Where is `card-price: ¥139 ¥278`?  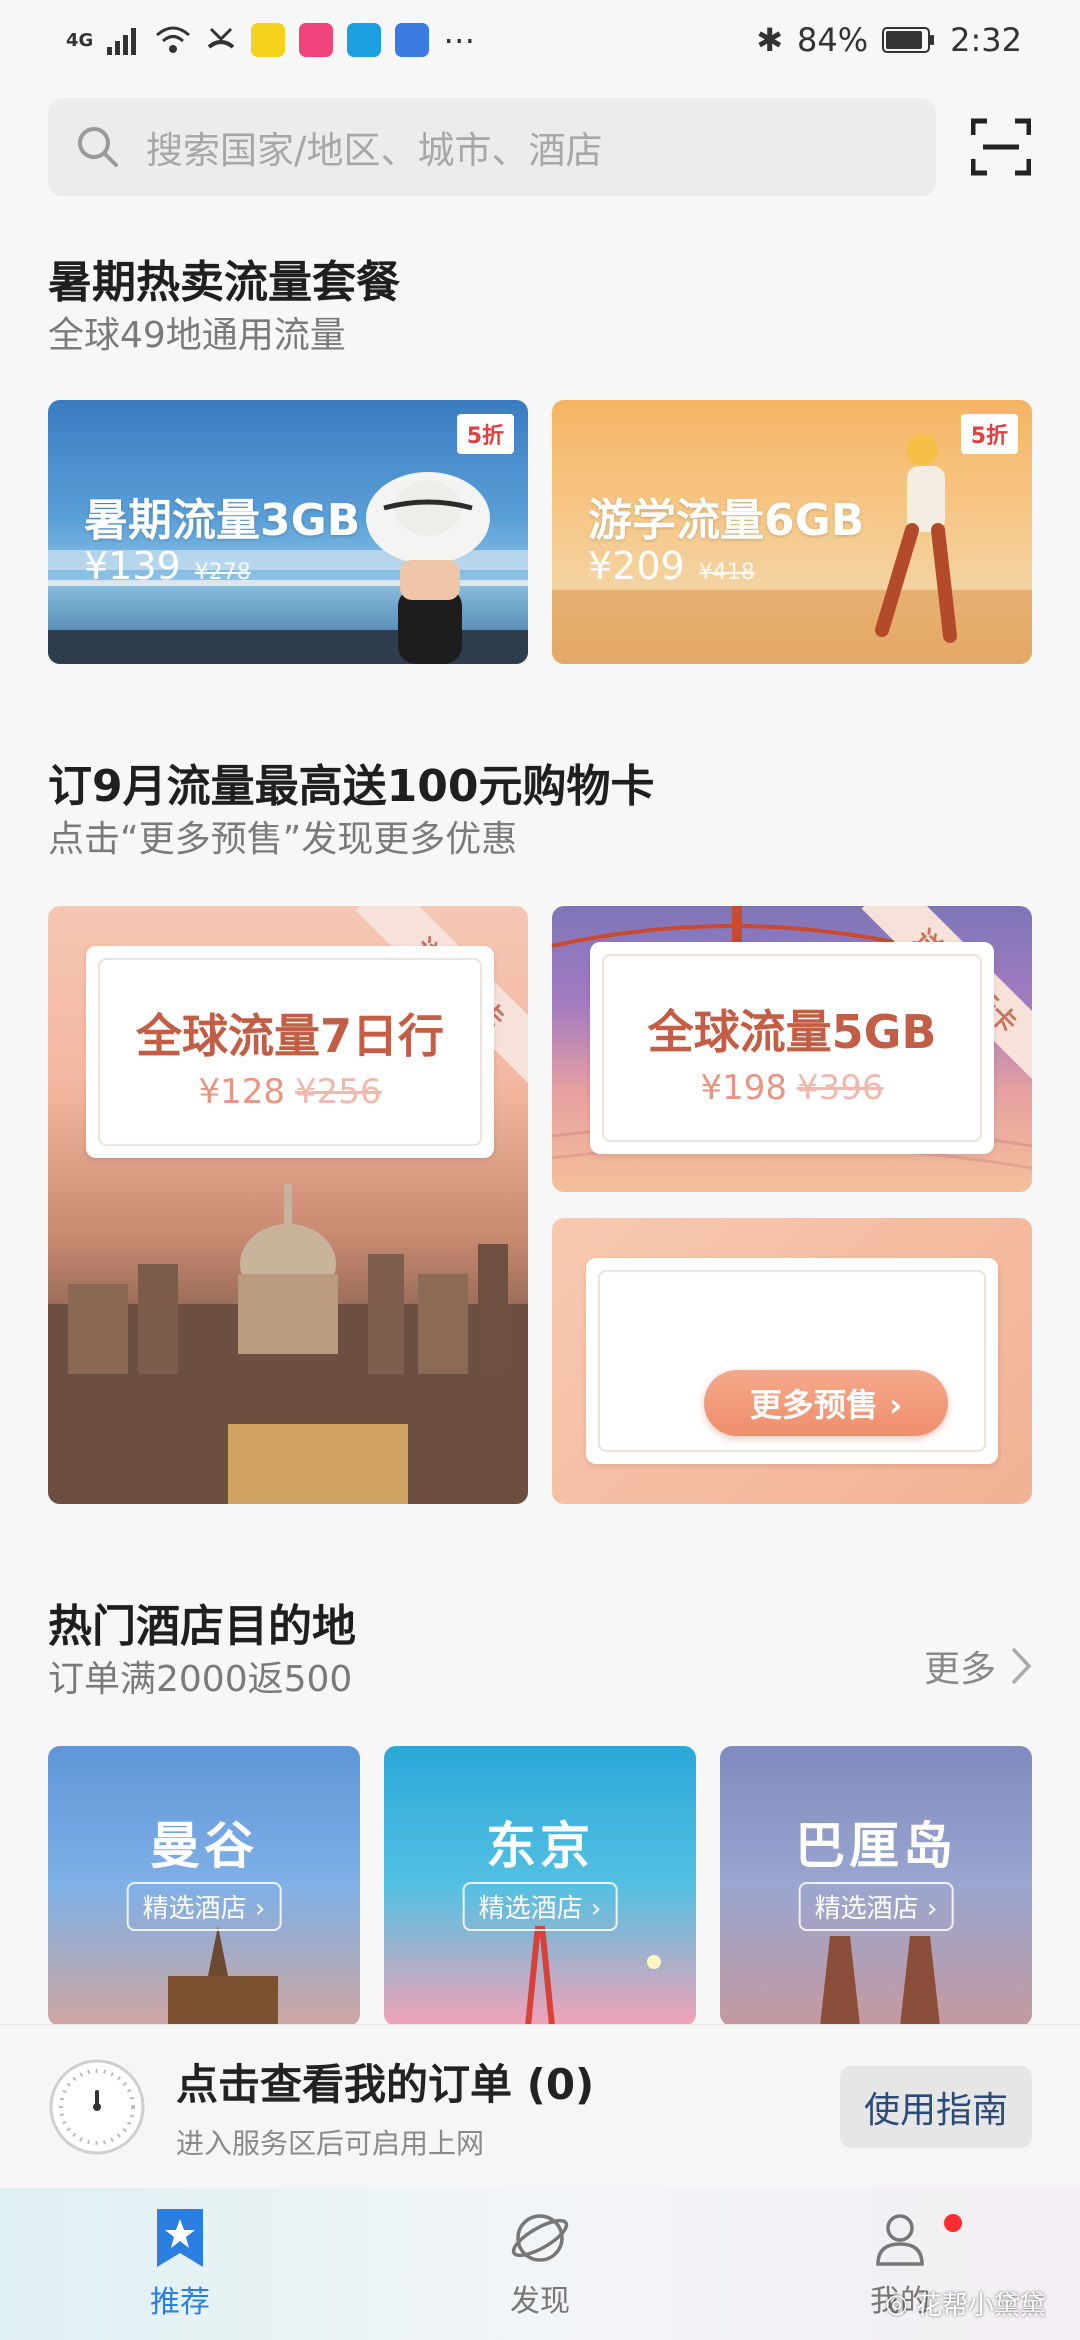 card-price: ¥139 ¥278 is located at coordinates (167, 566).